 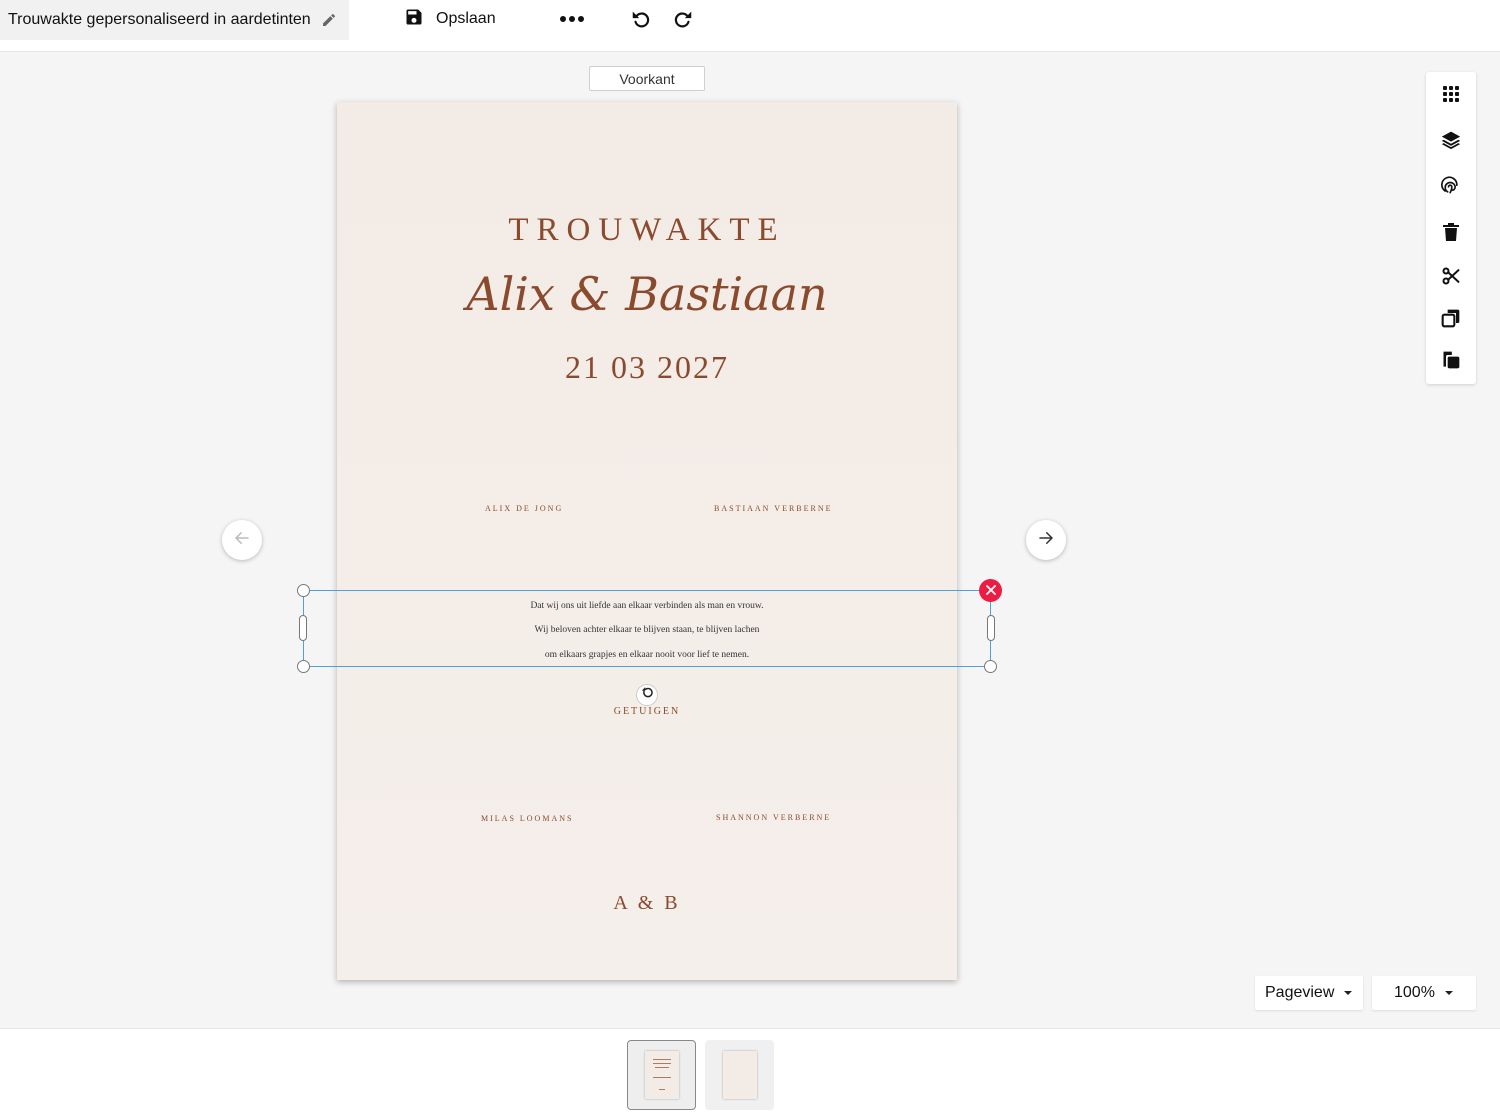 I want to click on save-button: Opslaan, so click(x=450, y=19).